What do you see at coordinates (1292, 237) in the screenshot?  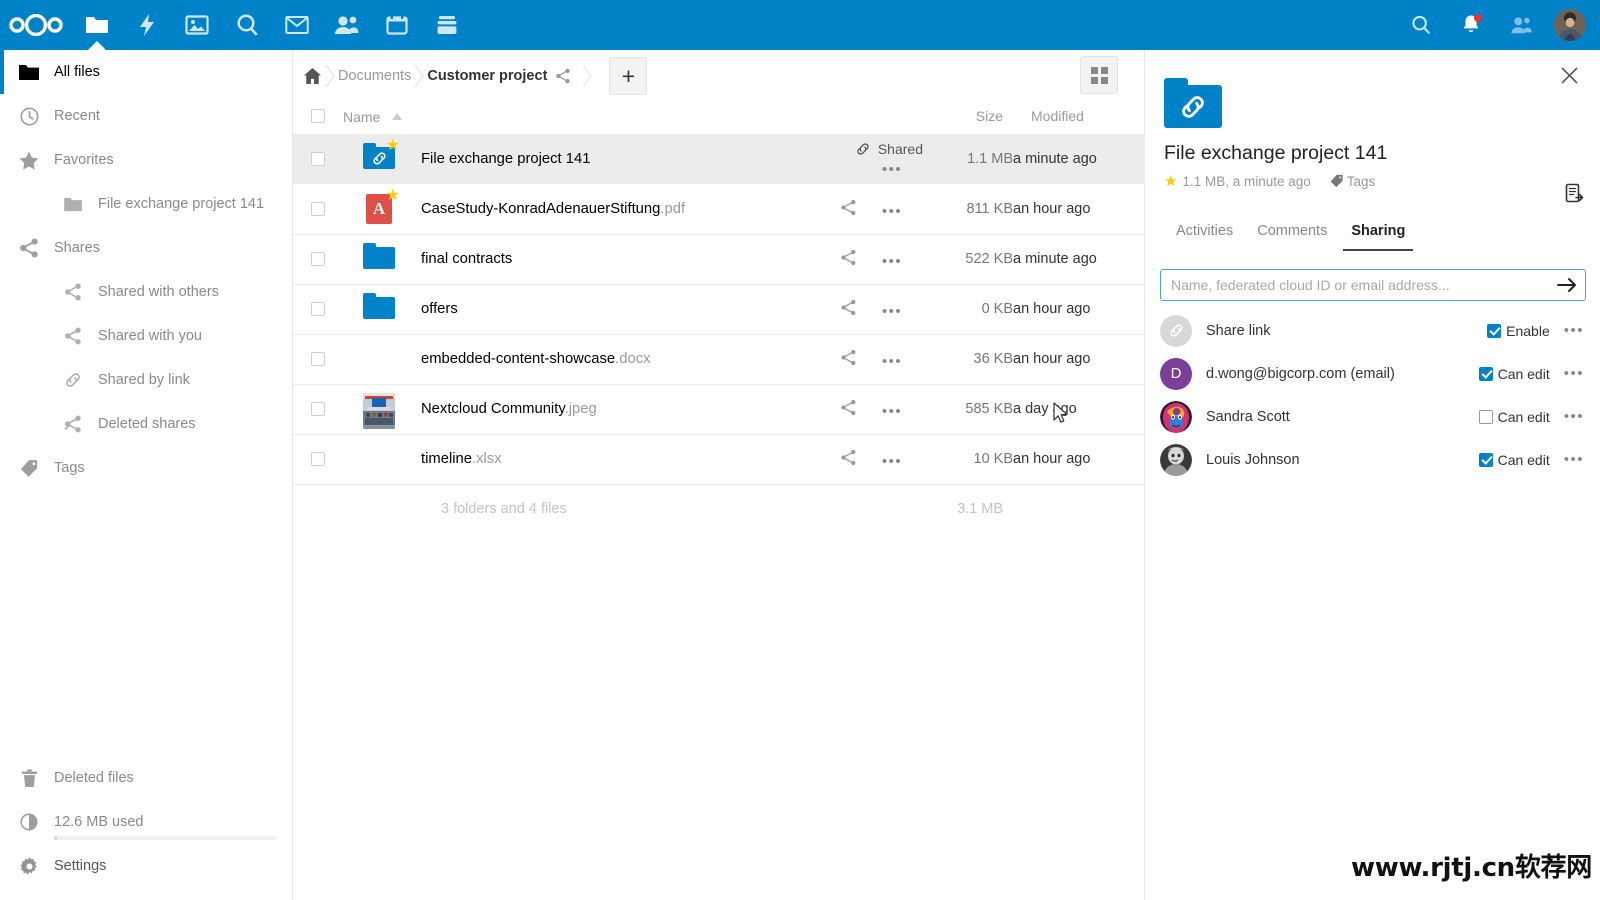 I see `tab-comments: Comments` at bounding box center [1292, 237].